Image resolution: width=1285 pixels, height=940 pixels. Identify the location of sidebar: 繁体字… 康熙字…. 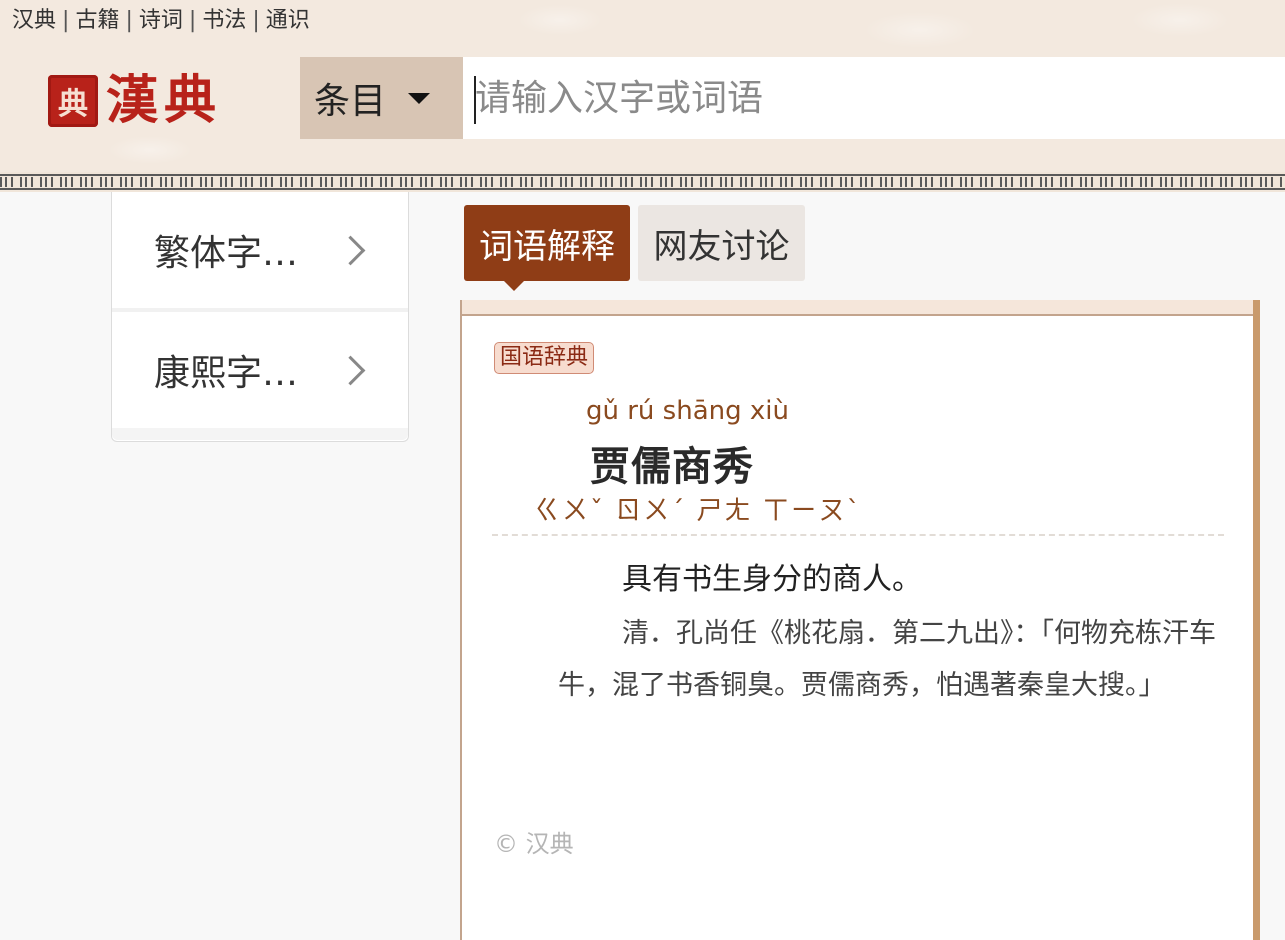
(260, 317).